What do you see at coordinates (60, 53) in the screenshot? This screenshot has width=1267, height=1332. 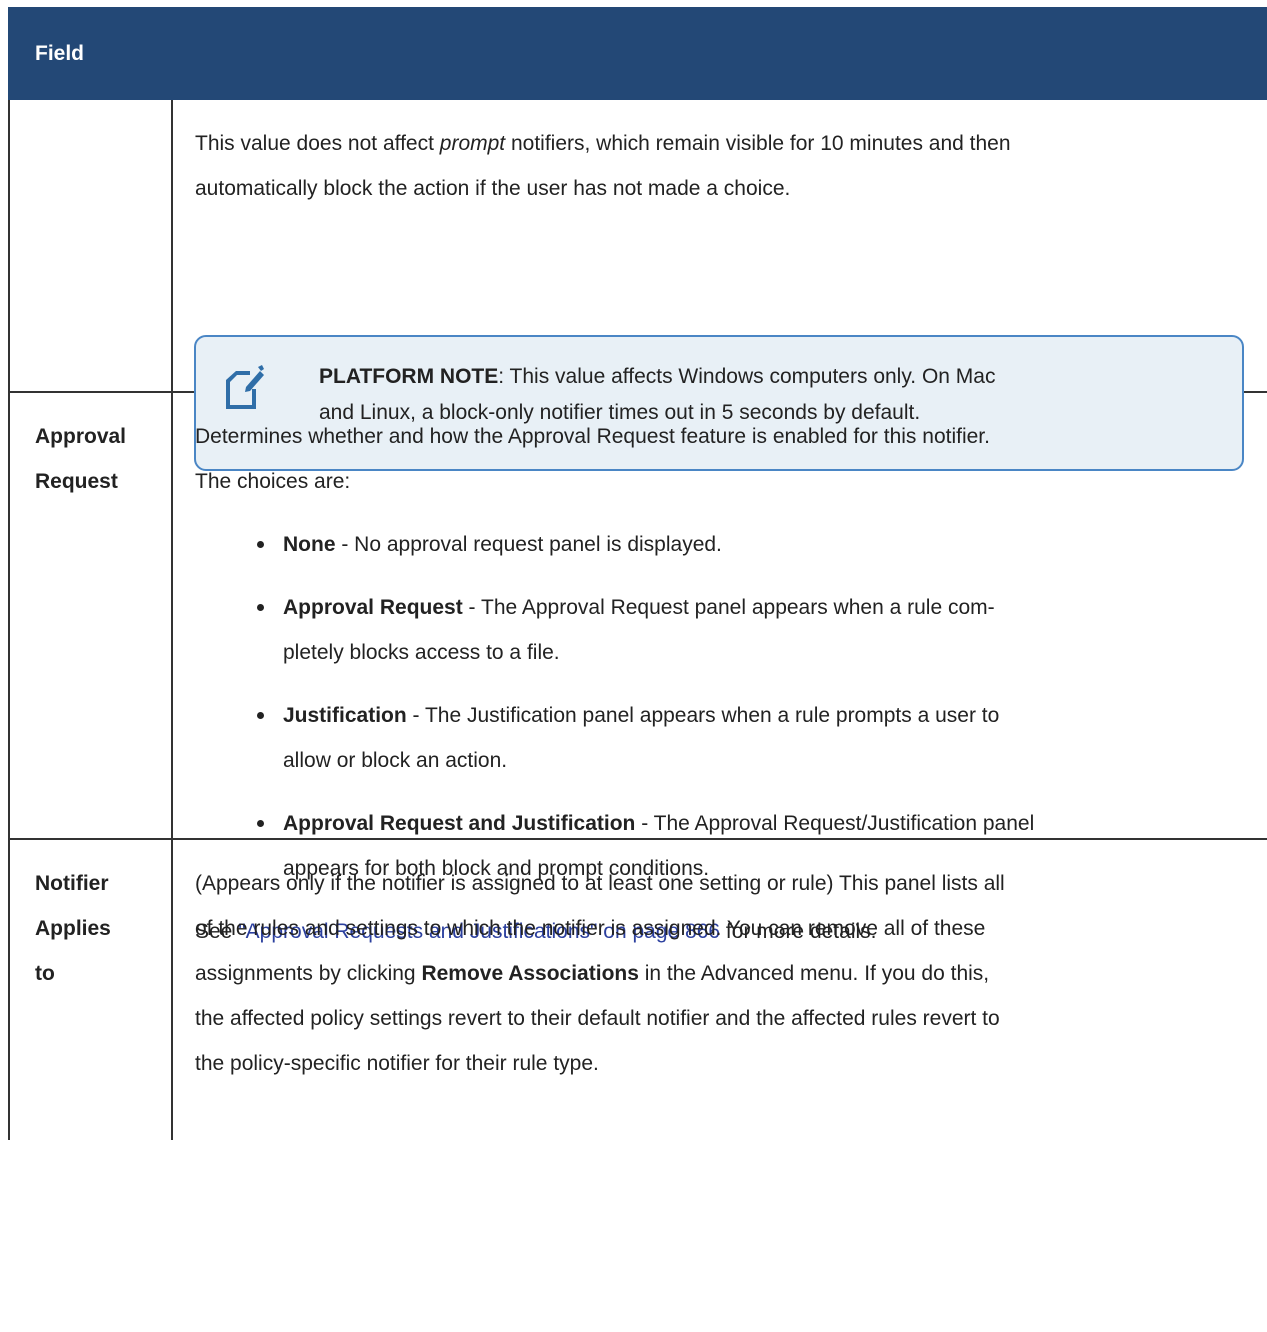 I see `header-field-label: Field` at bounding box center [60, 53].